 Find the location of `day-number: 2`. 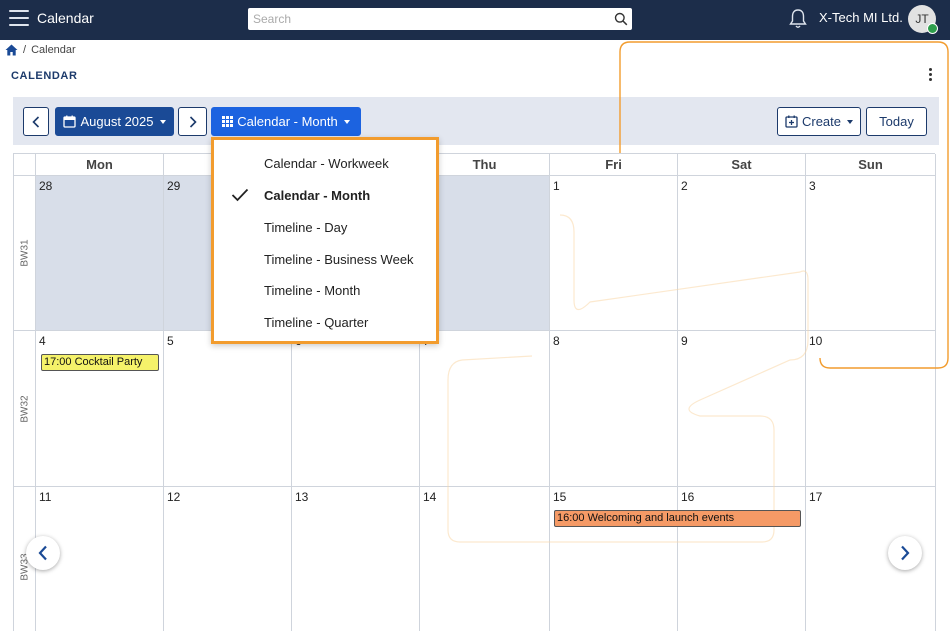

day-number: 2 is located at coordinates (684, 186).